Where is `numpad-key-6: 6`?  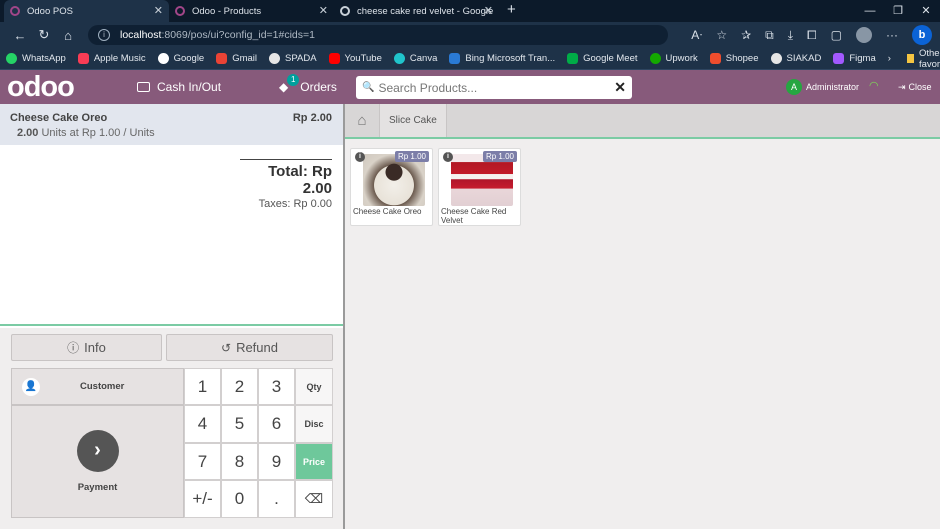 numpad-key-6: 6 is located at coordinates (276, 424).